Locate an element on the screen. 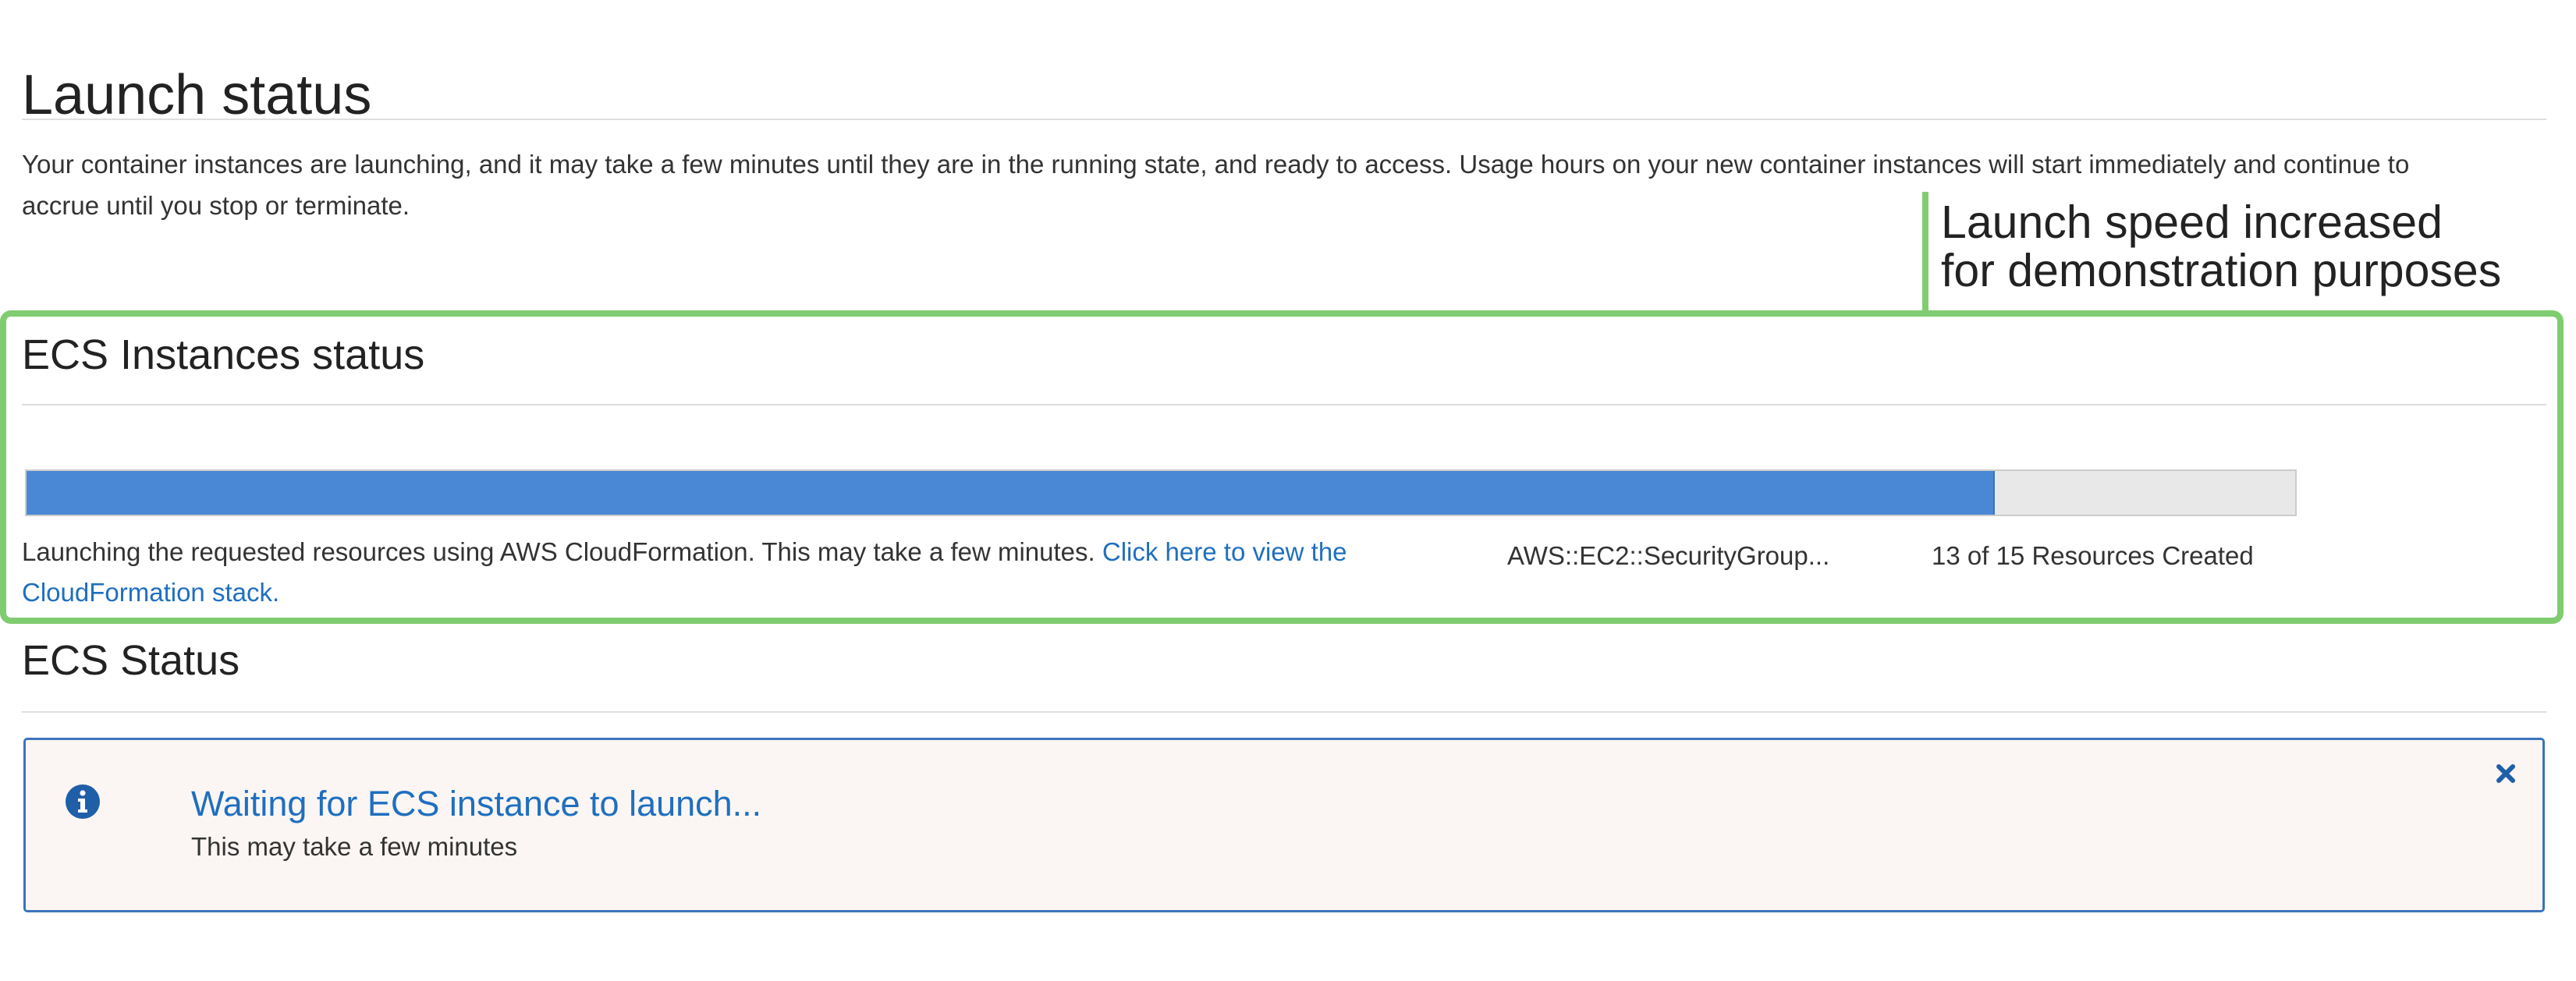 The width and height of the screenshot is (2576, 981). launch-progress-bar is located at coordinates (1161, 492).